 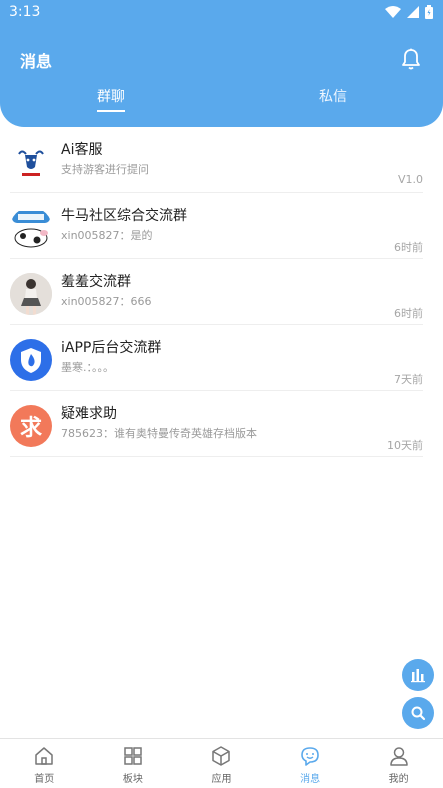 I want to click on nav-home: 首页, so click(x=44, y=763).